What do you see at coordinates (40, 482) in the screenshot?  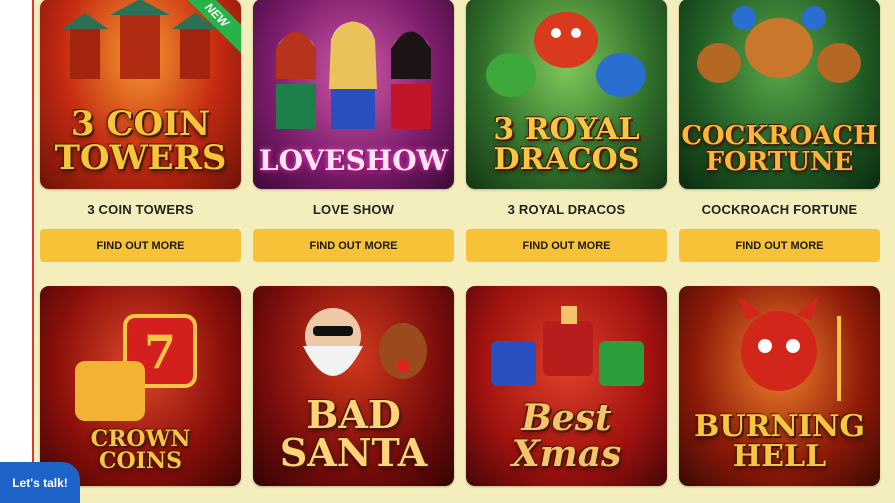 I see `lets-talk-chat-button: Let's talk!` at bounding box center [40, 482].